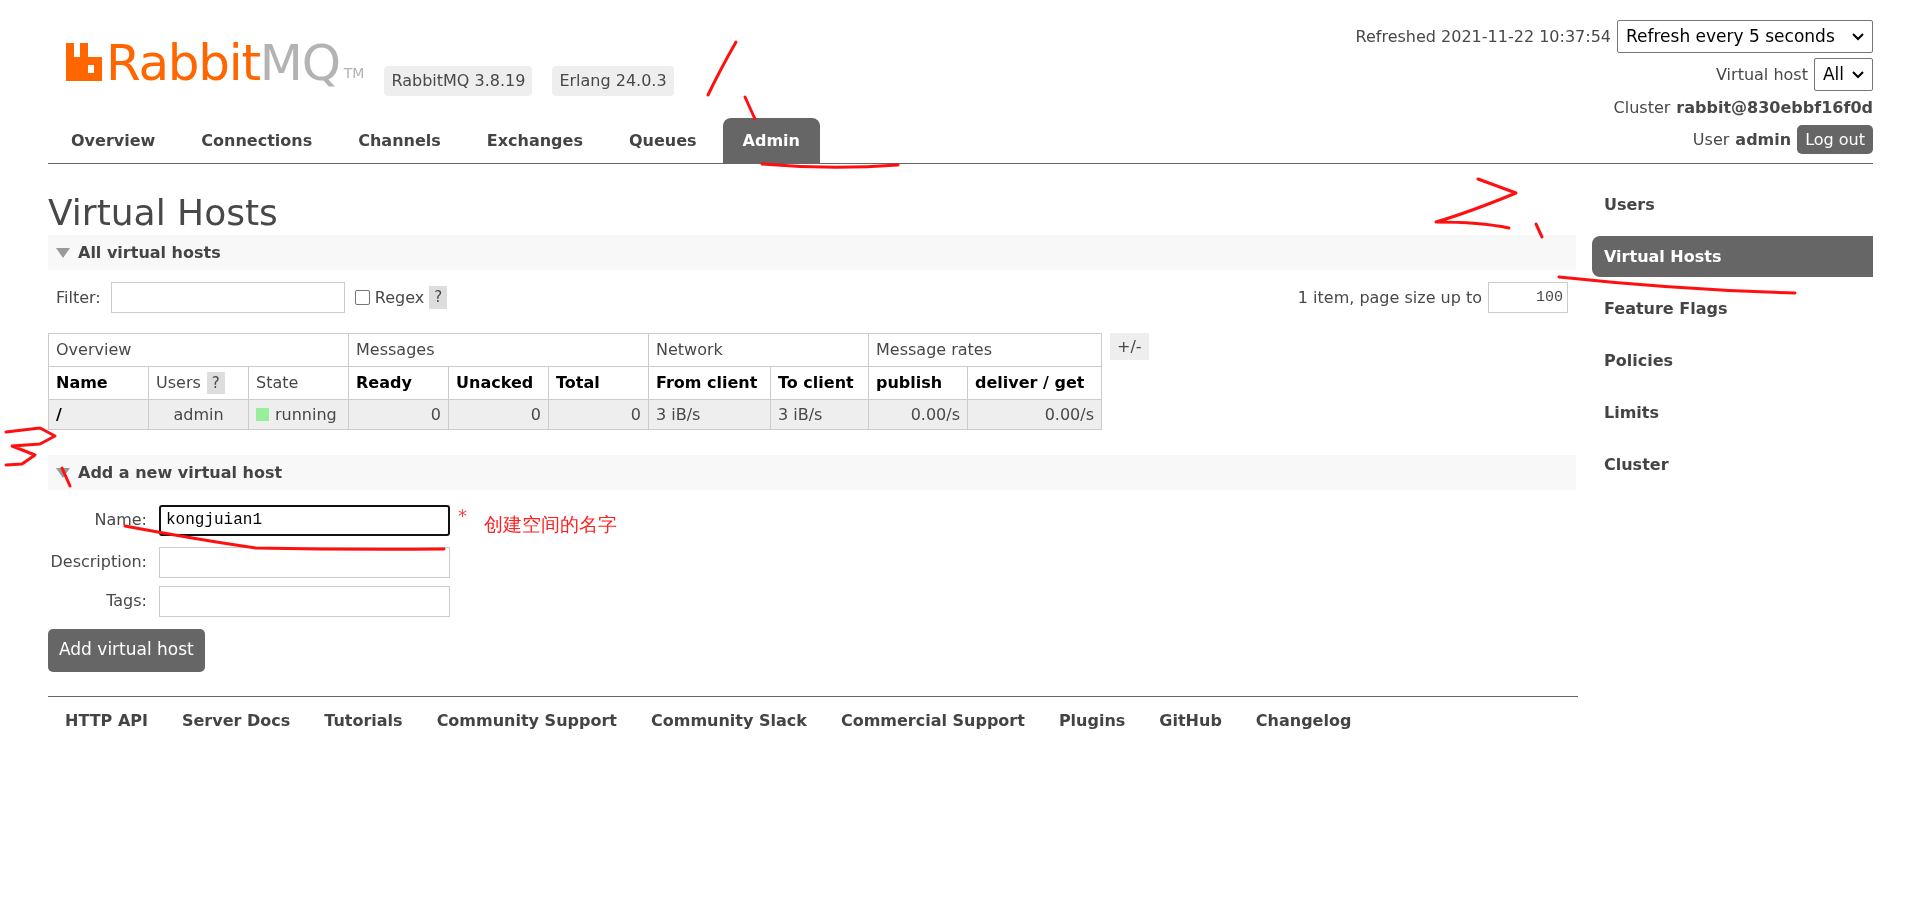  What do you see at coordinates (120, 520) in the screenshot?
I see `field-label: Name:` at bounding box center [120, 520].